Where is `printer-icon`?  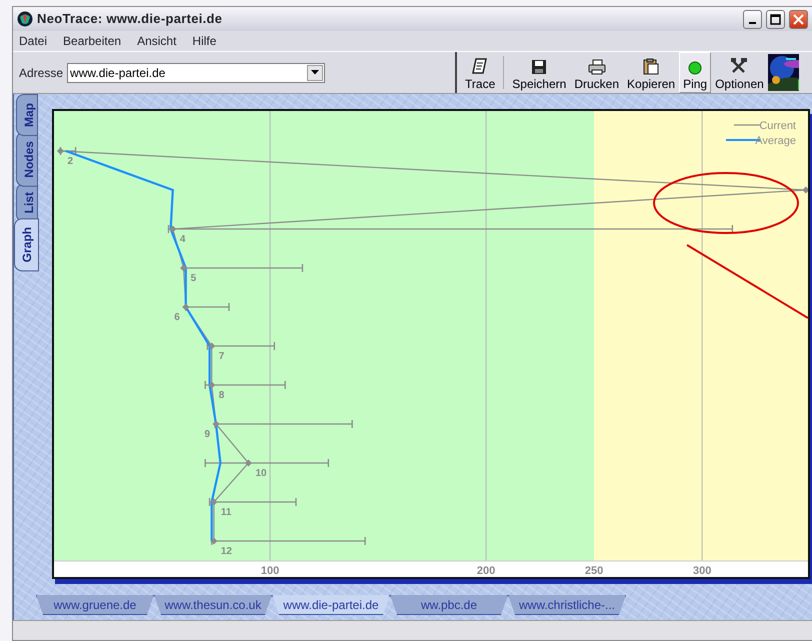 printer-icon is located at coordinates (597, 67).